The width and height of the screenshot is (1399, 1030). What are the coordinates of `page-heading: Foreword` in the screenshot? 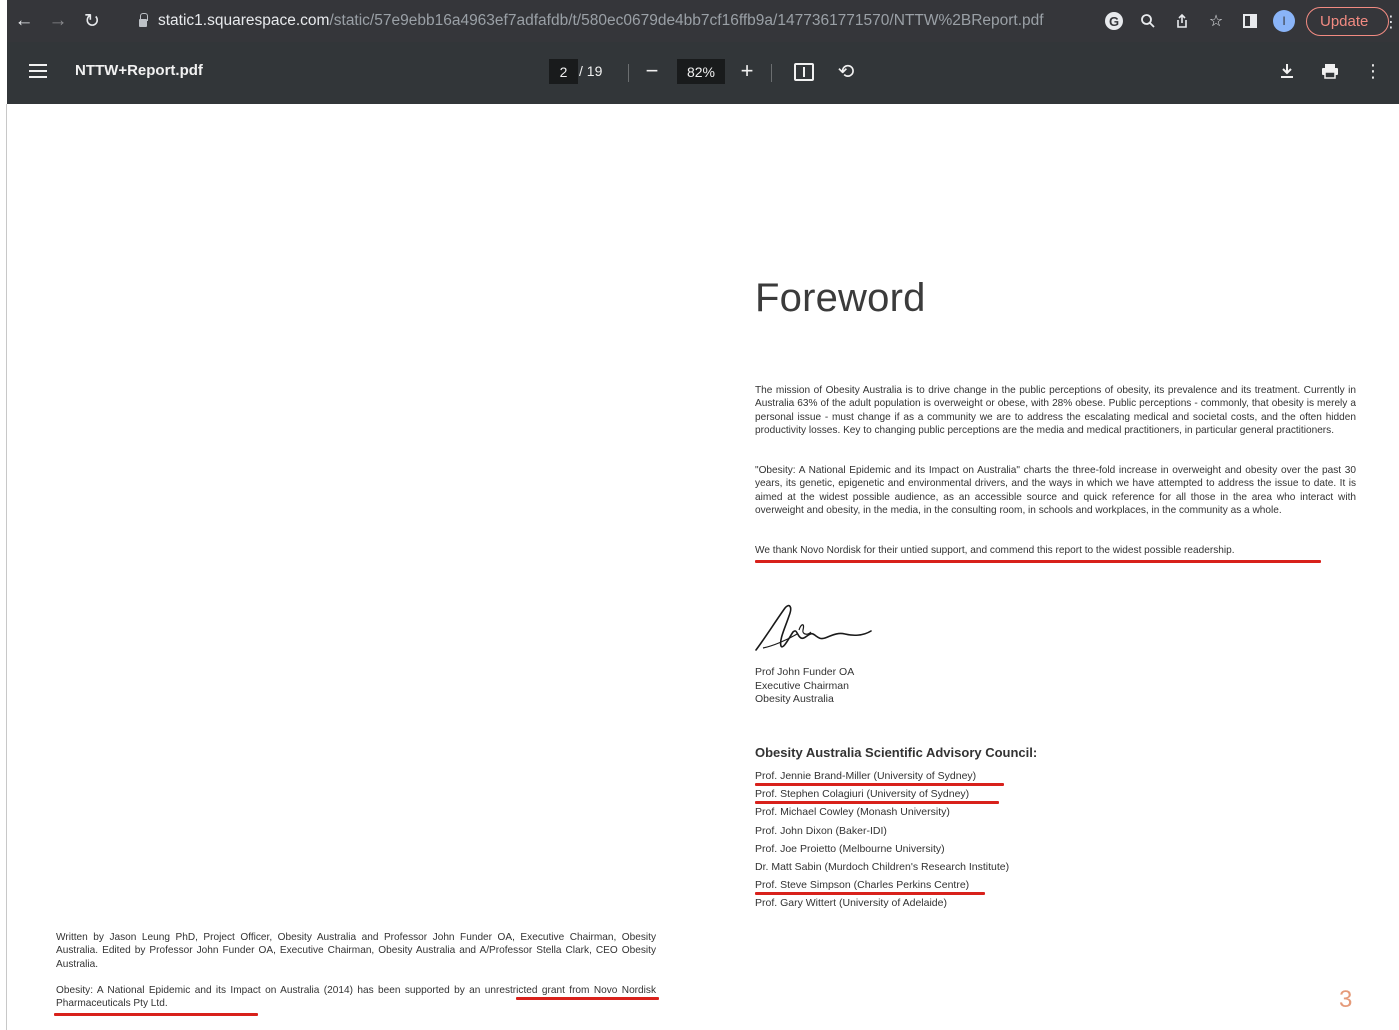 It's located at (840, 298).